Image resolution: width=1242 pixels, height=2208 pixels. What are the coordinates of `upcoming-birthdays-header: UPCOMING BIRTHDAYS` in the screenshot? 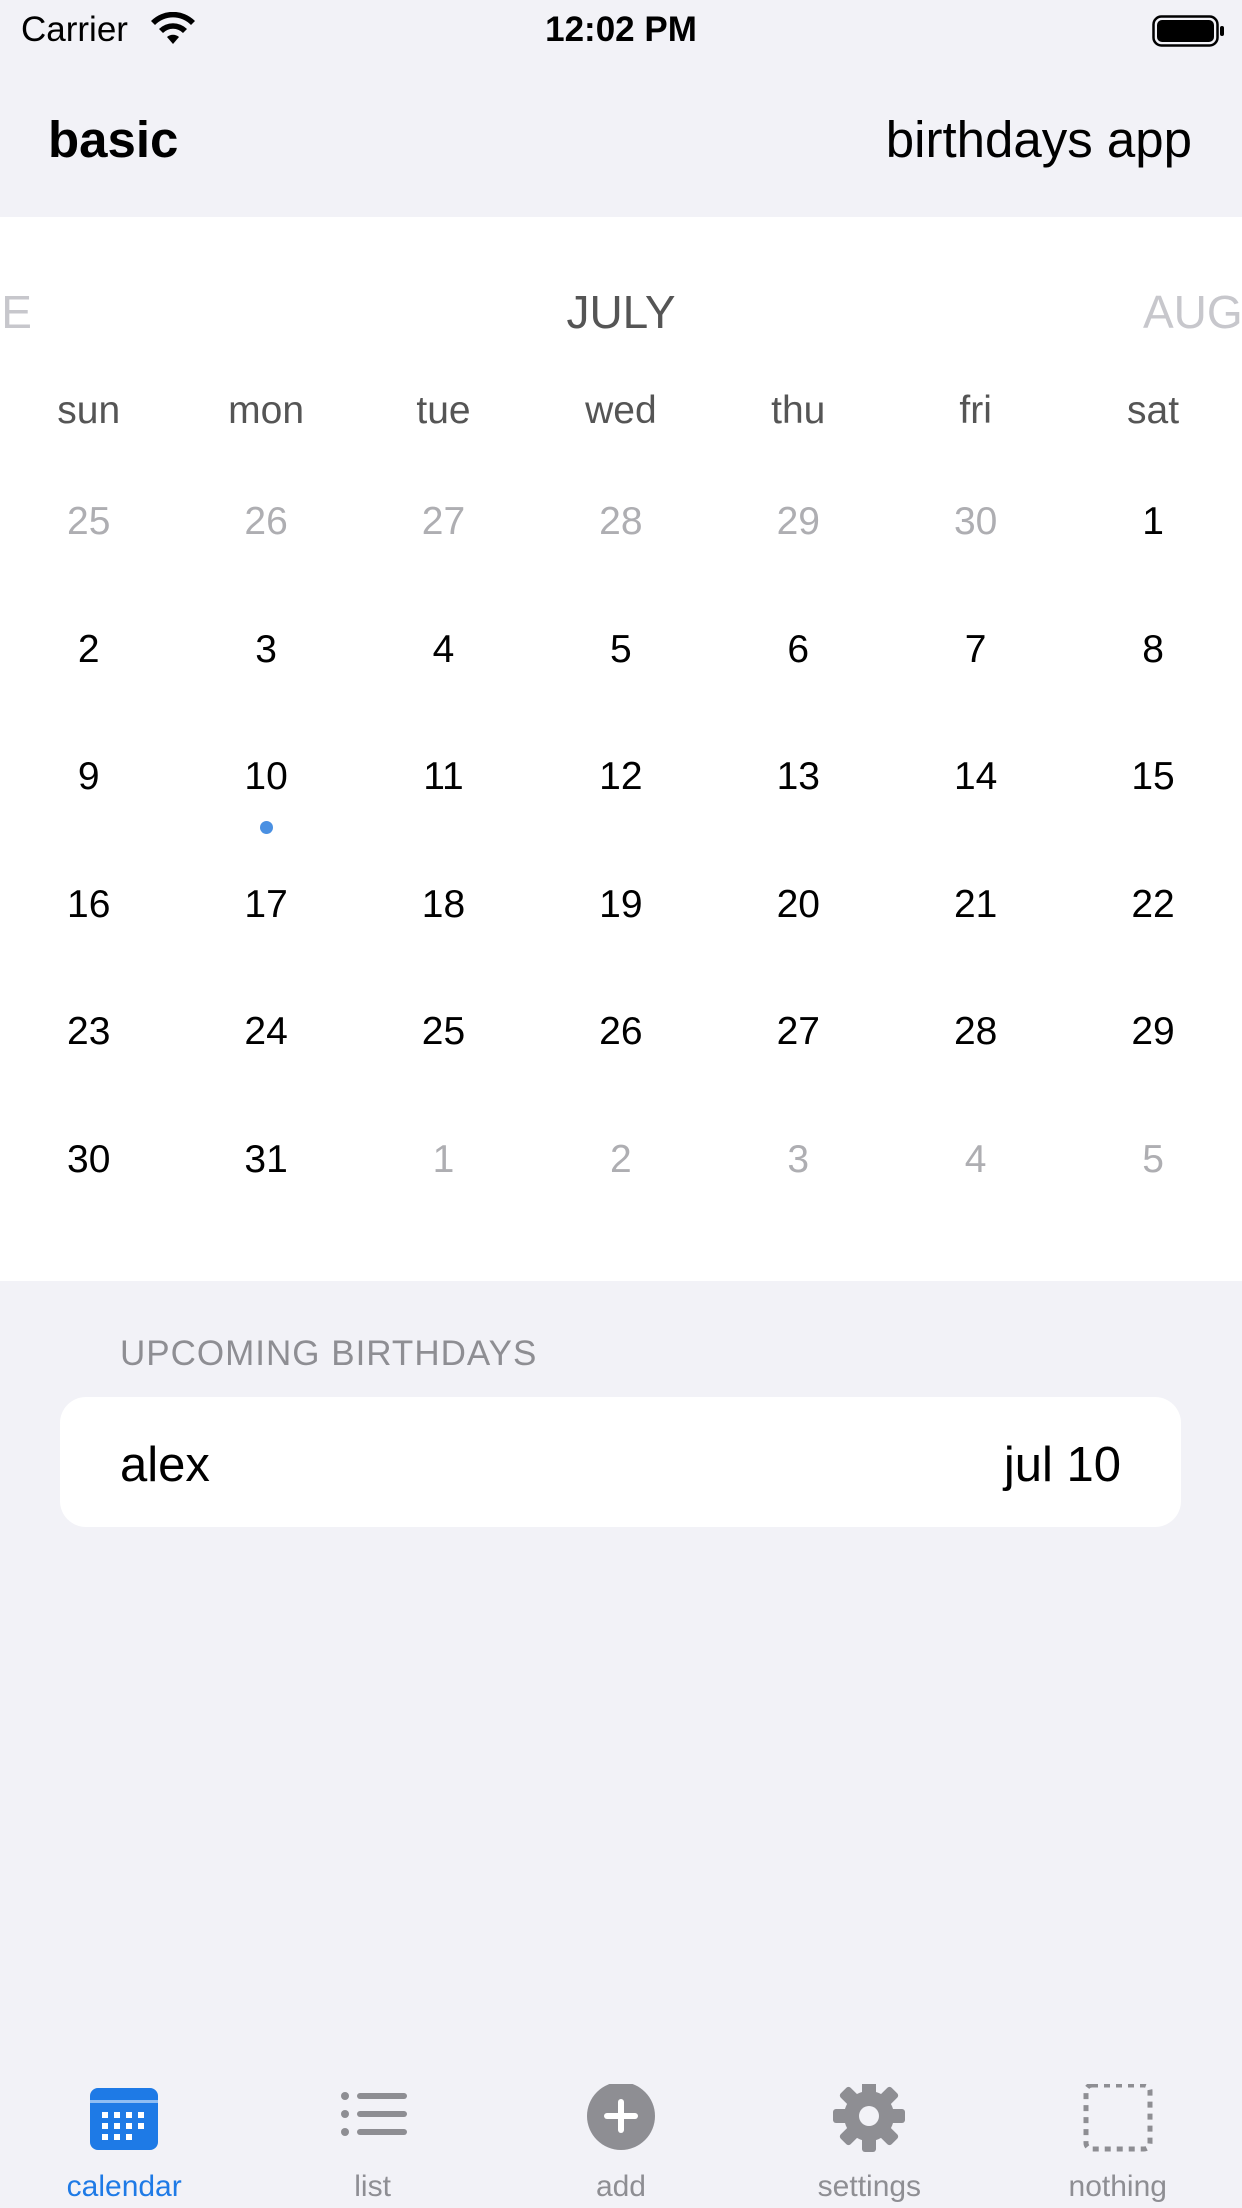 It's located at (329, 1353).